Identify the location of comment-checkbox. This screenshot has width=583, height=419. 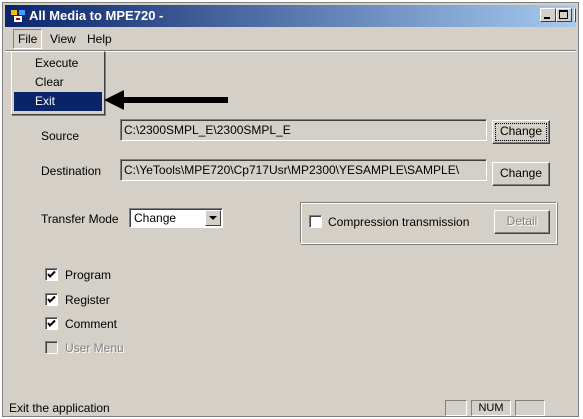
(51, 323).